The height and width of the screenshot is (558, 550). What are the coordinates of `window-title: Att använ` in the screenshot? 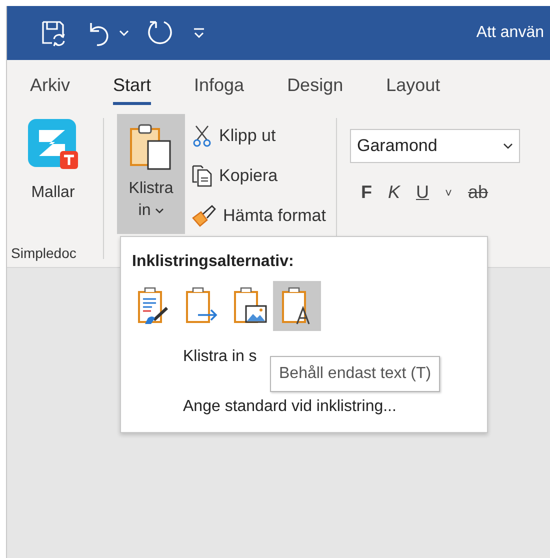 It's located at (510, 33).